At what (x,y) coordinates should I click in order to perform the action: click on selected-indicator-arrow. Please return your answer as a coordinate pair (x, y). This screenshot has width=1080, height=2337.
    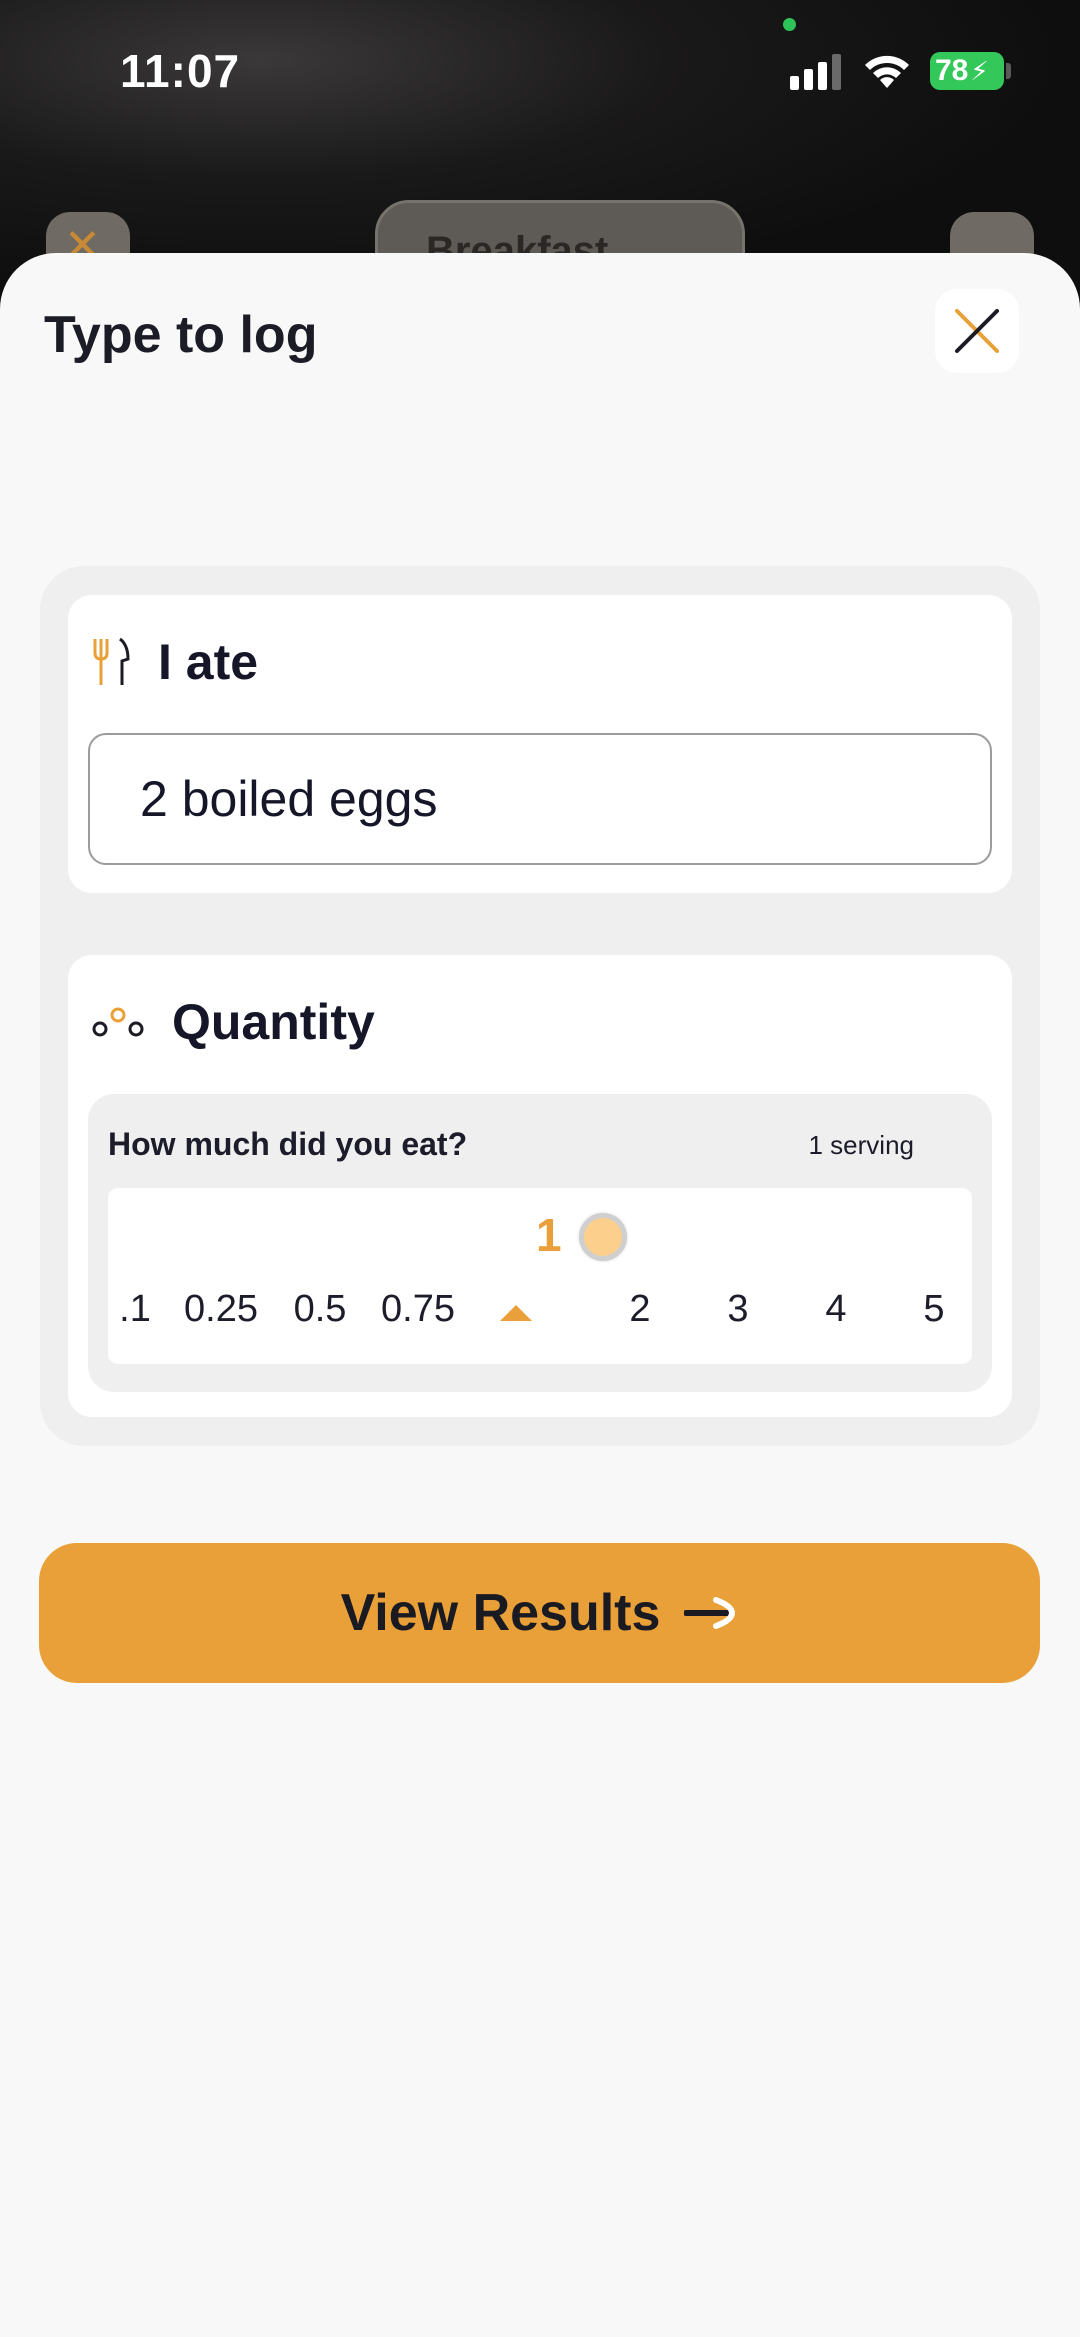
    Looking at the image, I should click on (516, 1313).